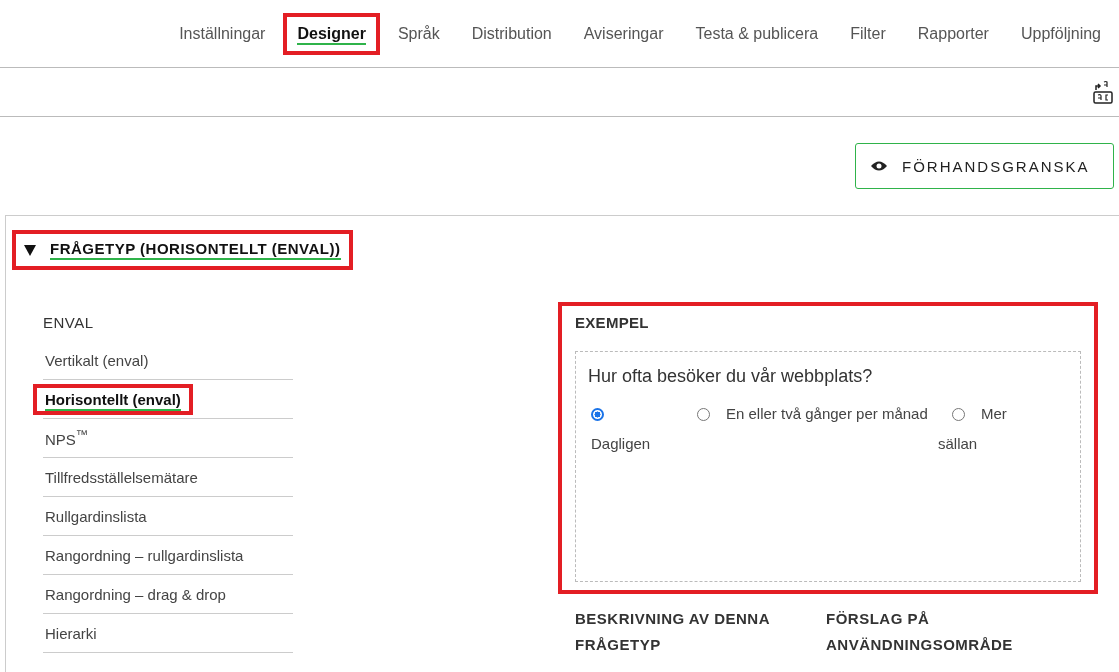 The width and height of the screenshot is (1119, 672). Describe the element at coordinates (71, 633) in the screenshot. I see `question-type-item: Hierarki` at that location.